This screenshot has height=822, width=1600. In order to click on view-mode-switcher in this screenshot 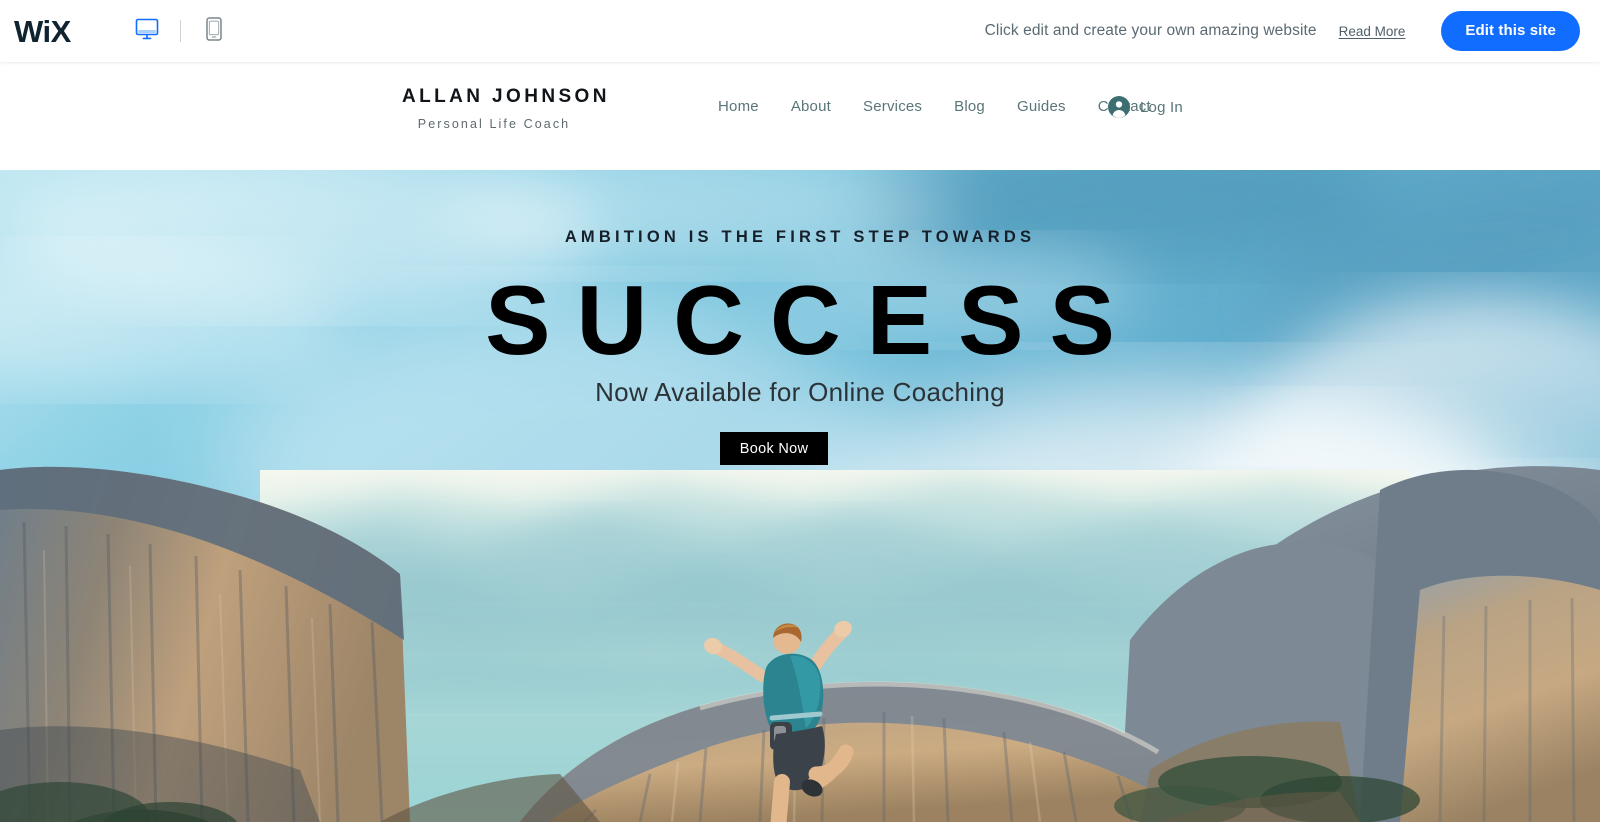, I will do `click(180, 31)`.